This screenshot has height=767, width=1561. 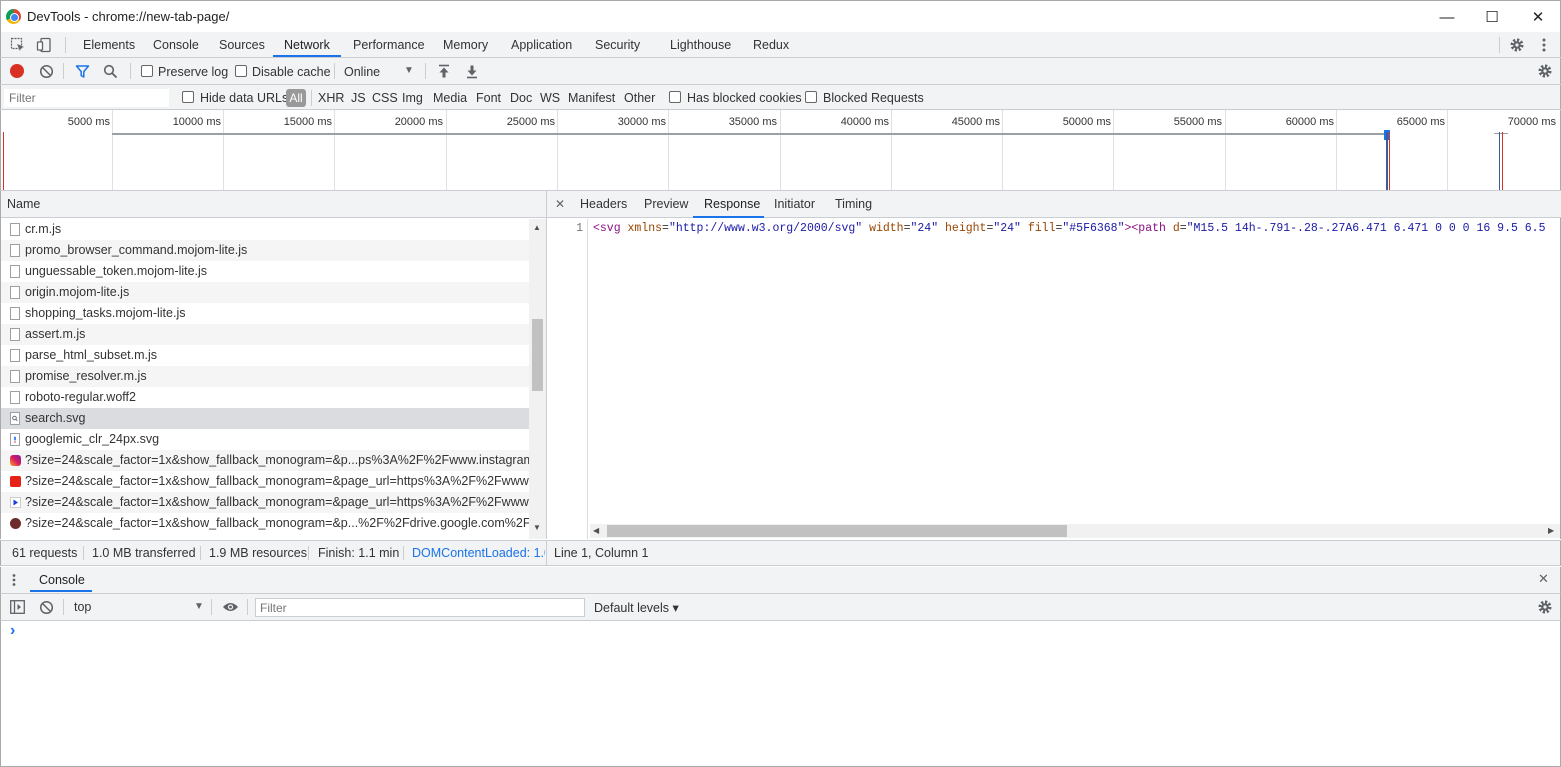 I want to click on record-button, so click(x=17, y=71).